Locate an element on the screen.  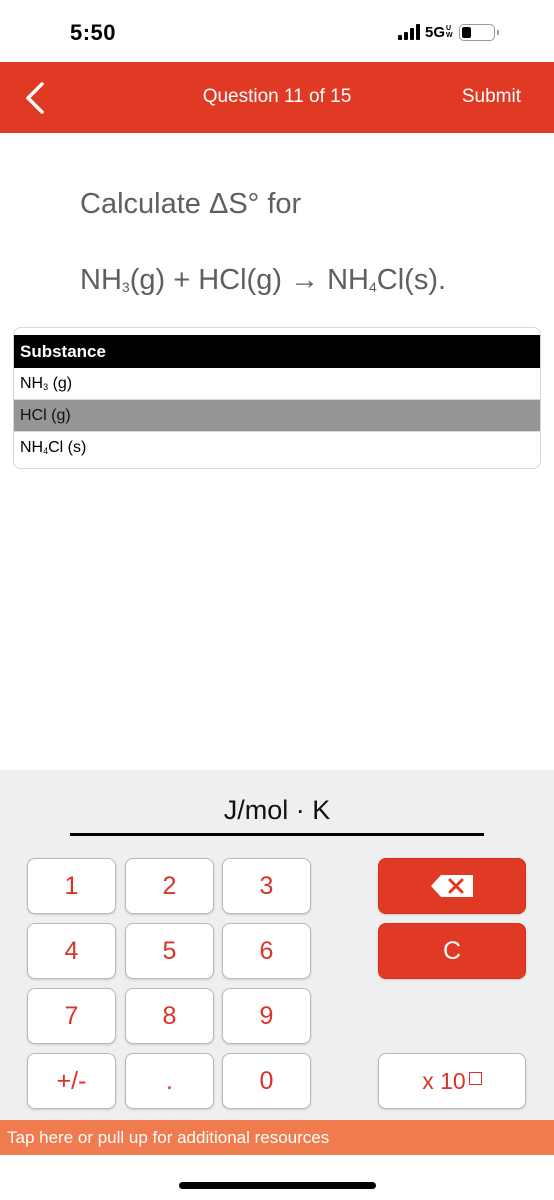
key-9: 9 is located at coordinates (266, 1016).